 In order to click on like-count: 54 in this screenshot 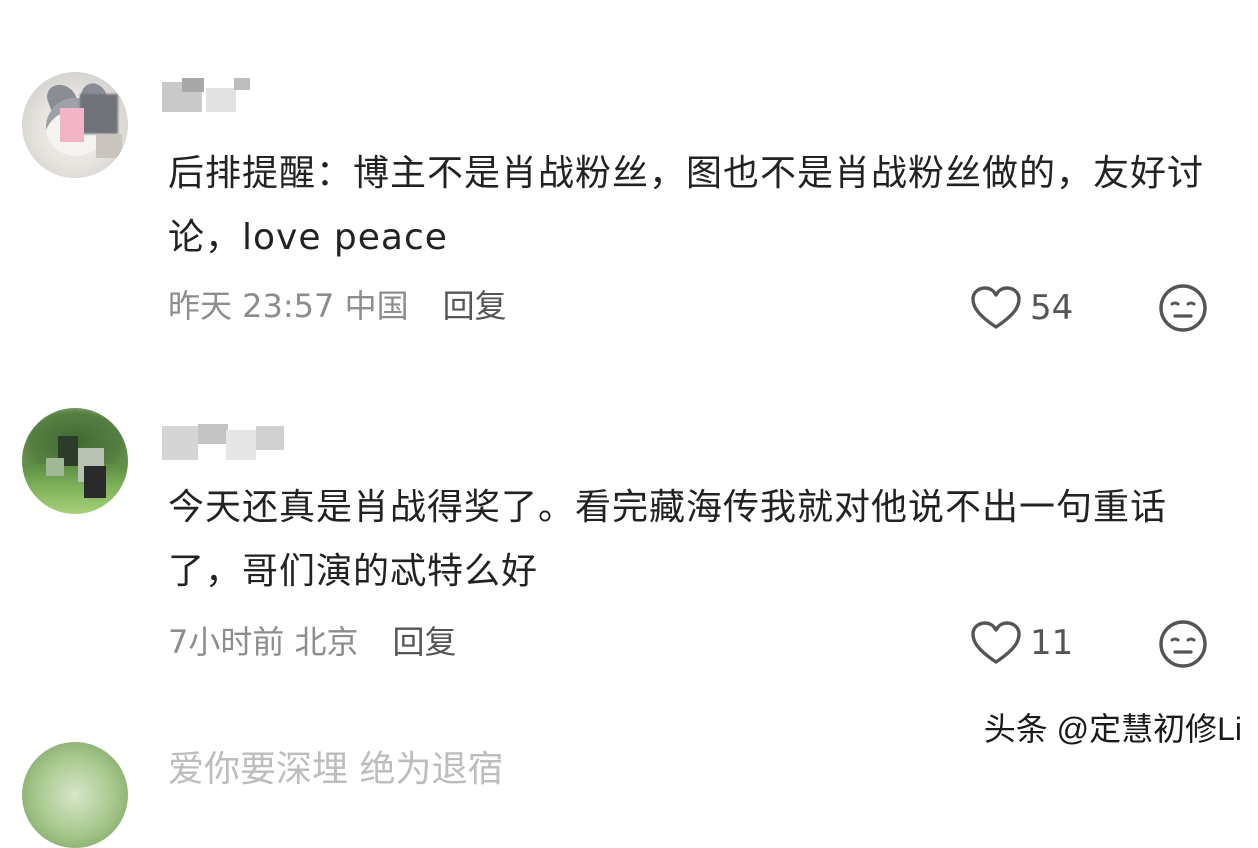, I will do `click(1052, 308)`.